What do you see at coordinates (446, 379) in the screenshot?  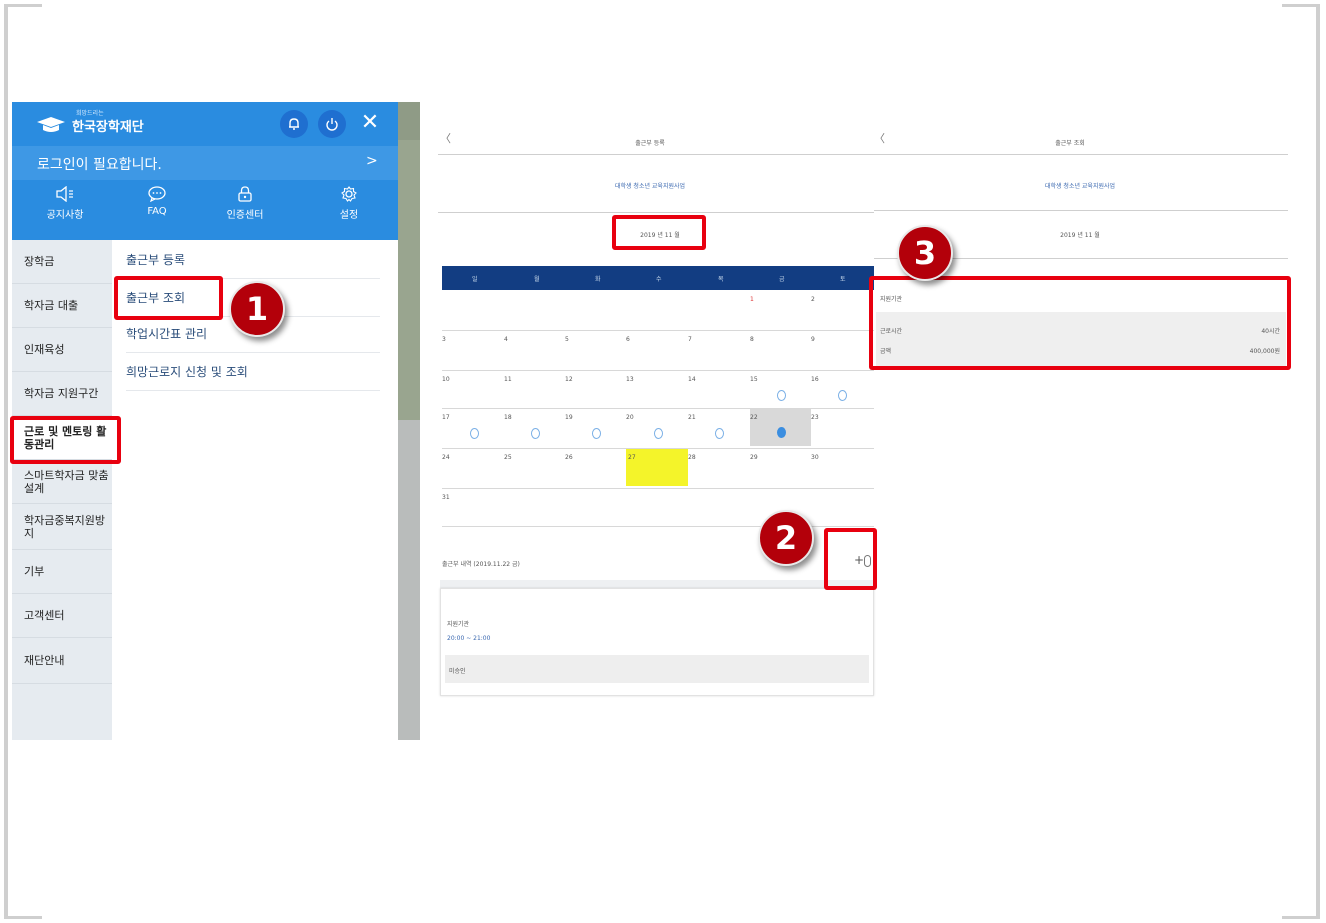 I see `day-number: 10` at bounding box center [446, 379].